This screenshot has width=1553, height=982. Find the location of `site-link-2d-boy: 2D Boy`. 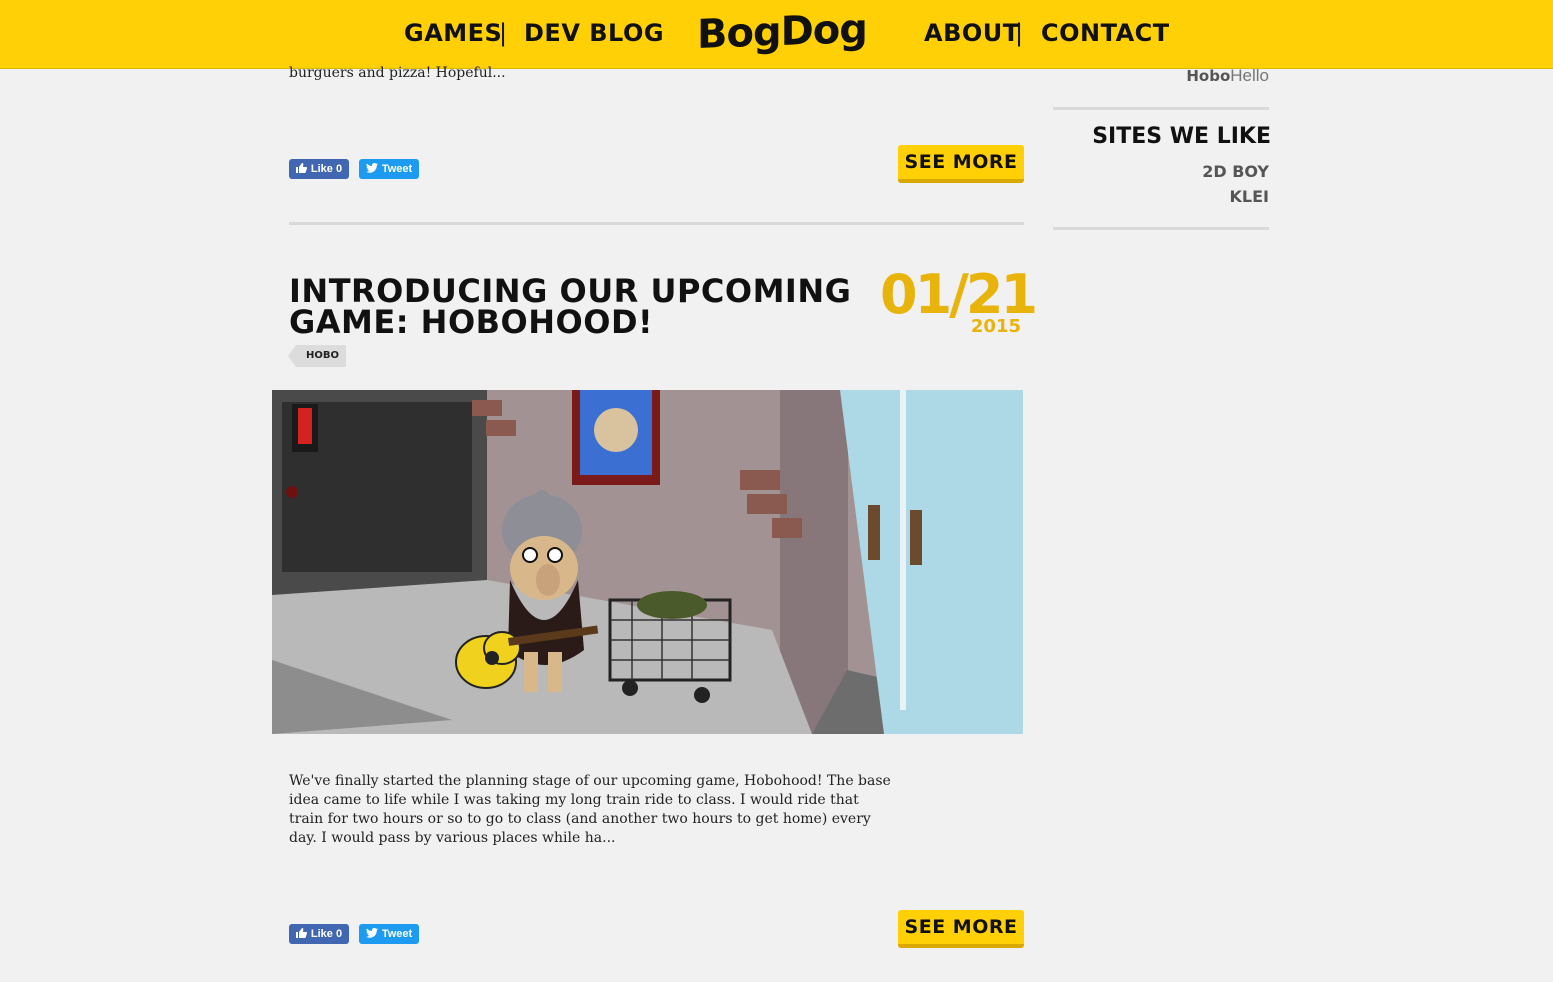

site-link-2d-boy: 2D Boy is located at coordinates (1161, 171).